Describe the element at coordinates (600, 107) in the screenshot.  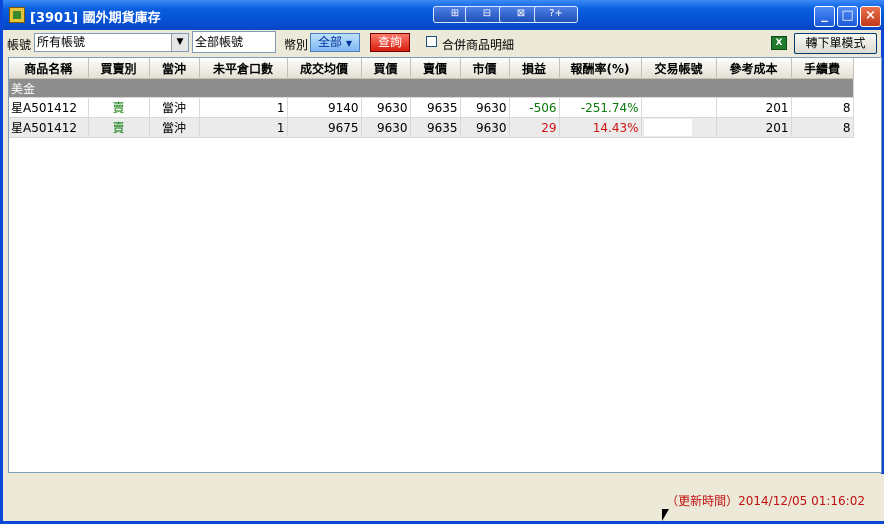
I see `cell-return: -251.74%` at that location.